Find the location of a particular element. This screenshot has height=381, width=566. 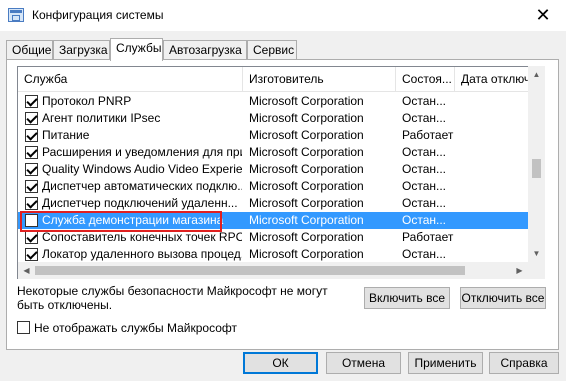

tab-tools: Сервис is located at coordinates (272, 50).